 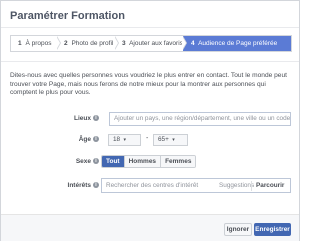 What do you see at coordinates (84, 139) in the screenshot?
I see `age-label-text: Âge` at bounding box center [84, 139].